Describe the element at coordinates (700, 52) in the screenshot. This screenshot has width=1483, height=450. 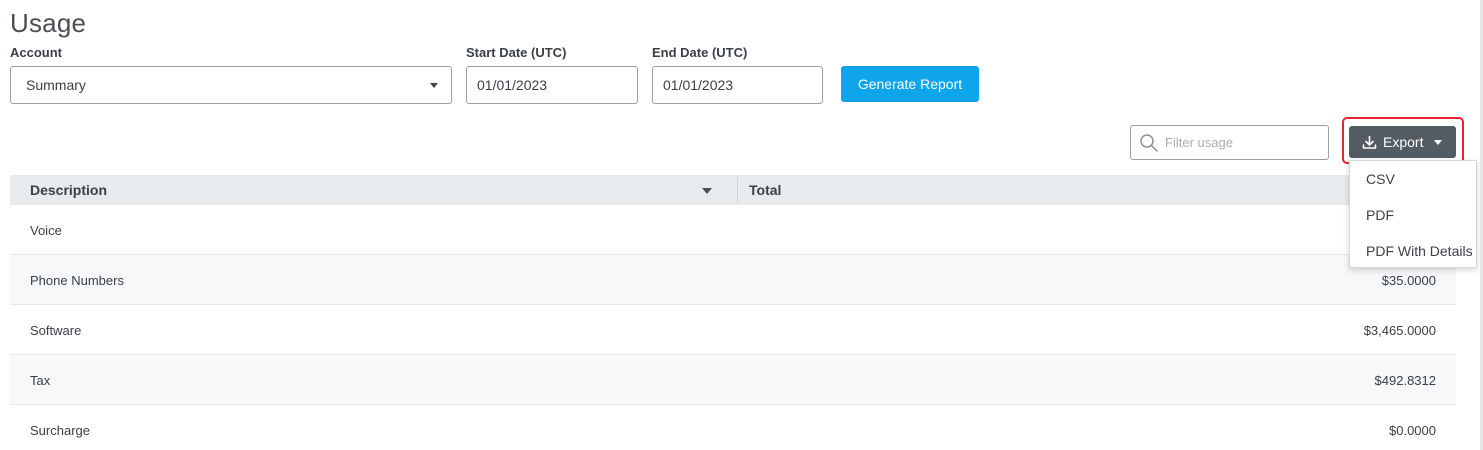
I see `end-date-label: End Date (UTC)` at that location.